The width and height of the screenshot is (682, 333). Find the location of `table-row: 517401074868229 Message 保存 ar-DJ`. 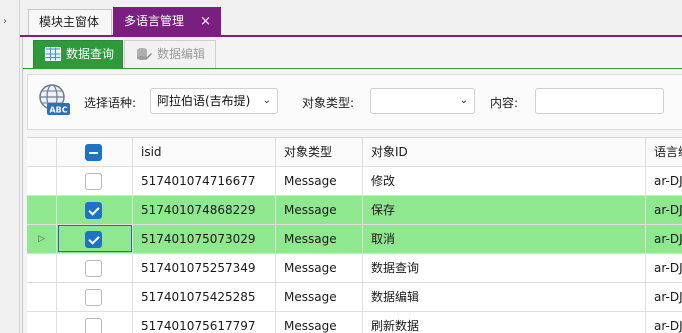

table-row: 517401074868229 Message 保存 ar-DJ is located at coordinates (354, 210).